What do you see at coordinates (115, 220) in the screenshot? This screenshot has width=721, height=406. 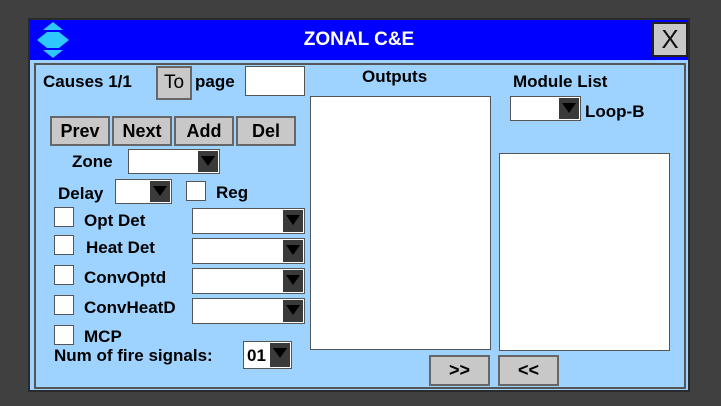 I see `opt-det-label: Opt Det` at bounding box center [115, 220].